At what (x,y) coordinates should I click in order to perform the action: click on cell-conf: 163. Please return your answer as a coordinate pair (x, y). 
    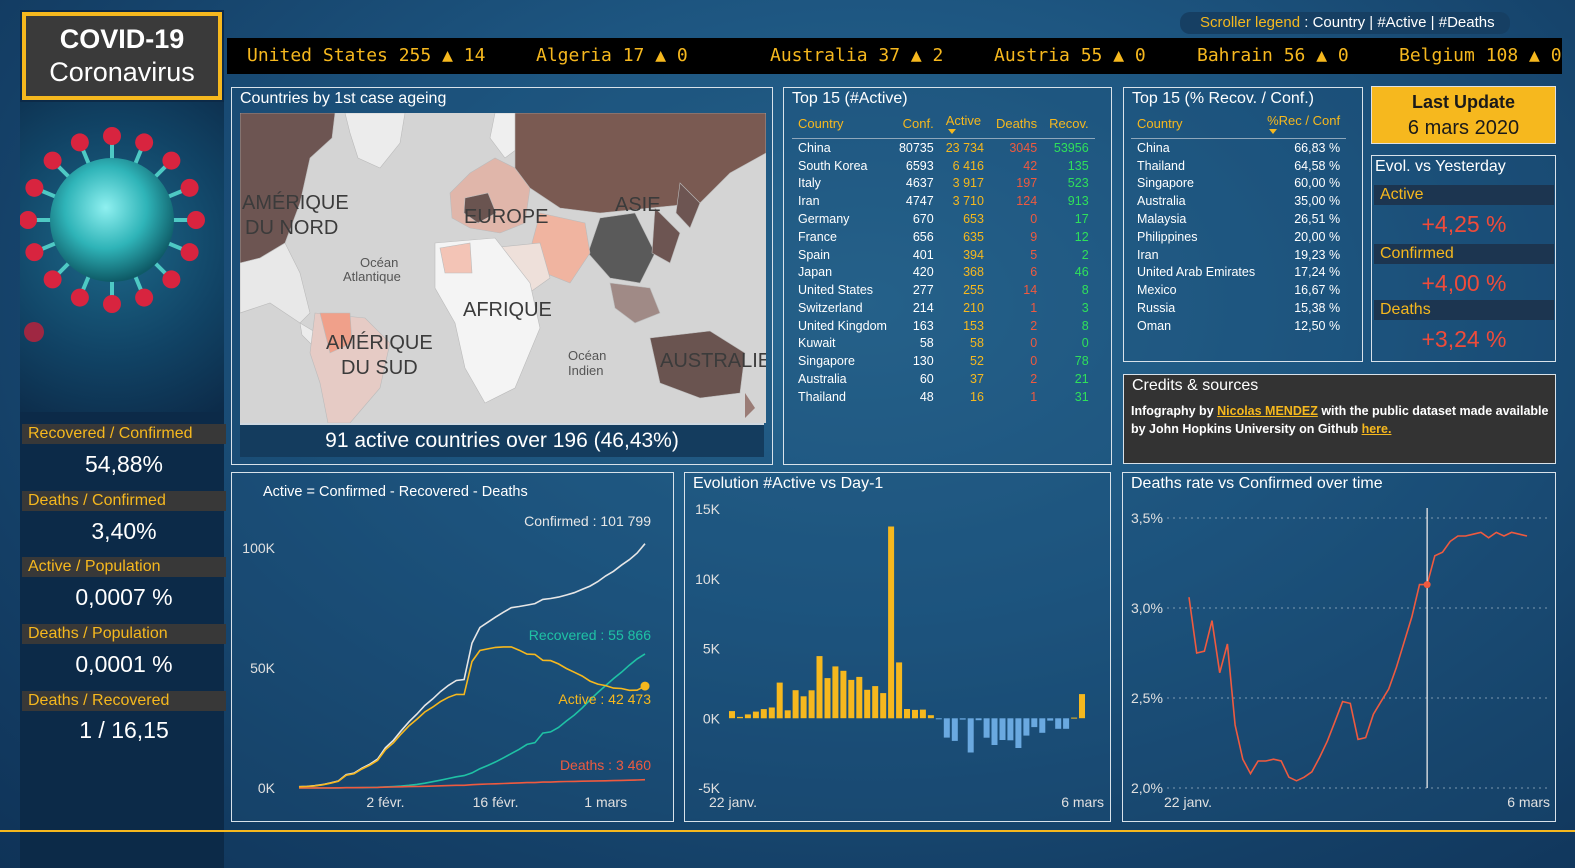
    Looking at the image, I should click on (923, 325).